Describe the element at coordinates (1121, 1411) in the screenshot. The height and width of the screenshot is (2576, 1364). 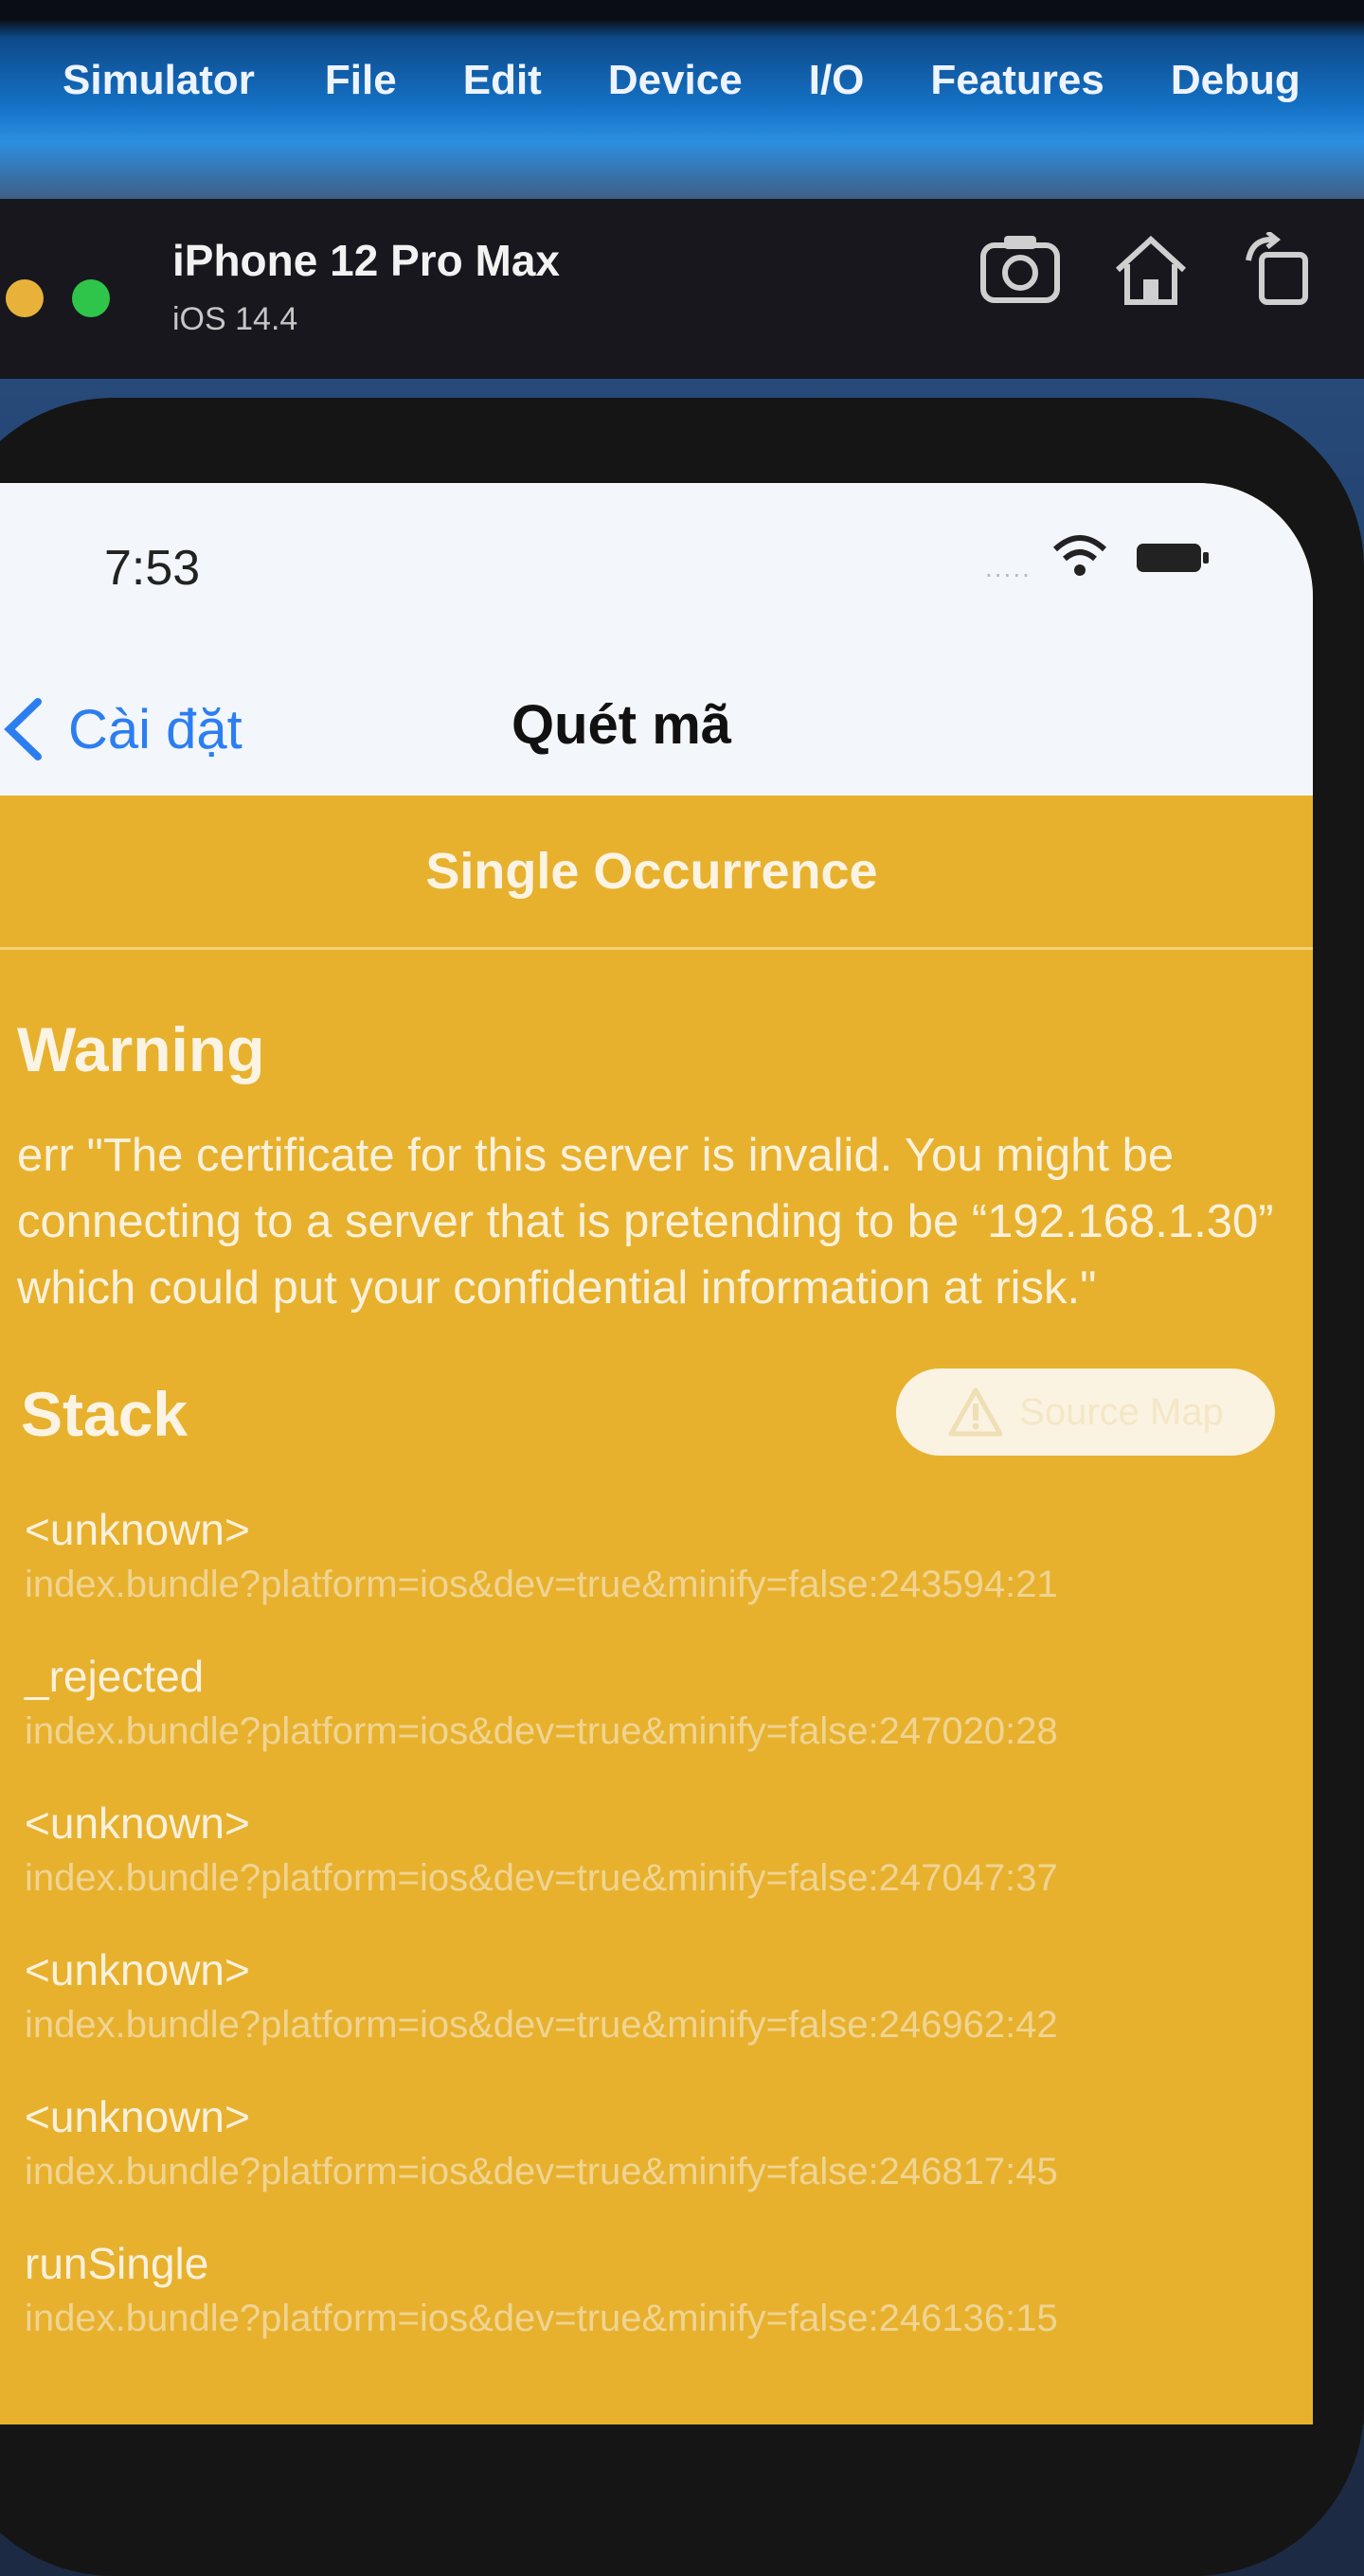
I see `source-map-label: Source Map` at that location.